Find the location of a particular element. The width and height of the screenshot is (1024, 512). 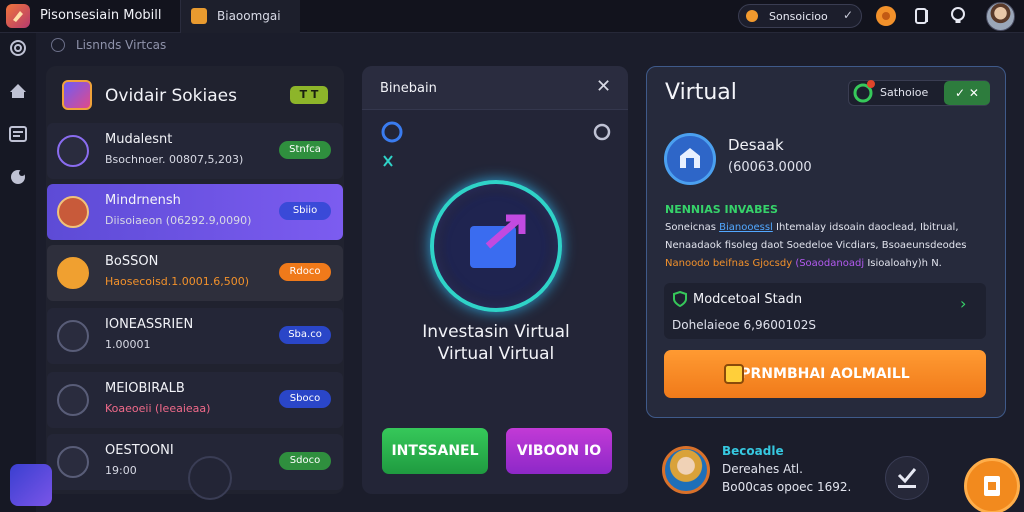

virtual-hero-icon is located at coordinates (496, 246).